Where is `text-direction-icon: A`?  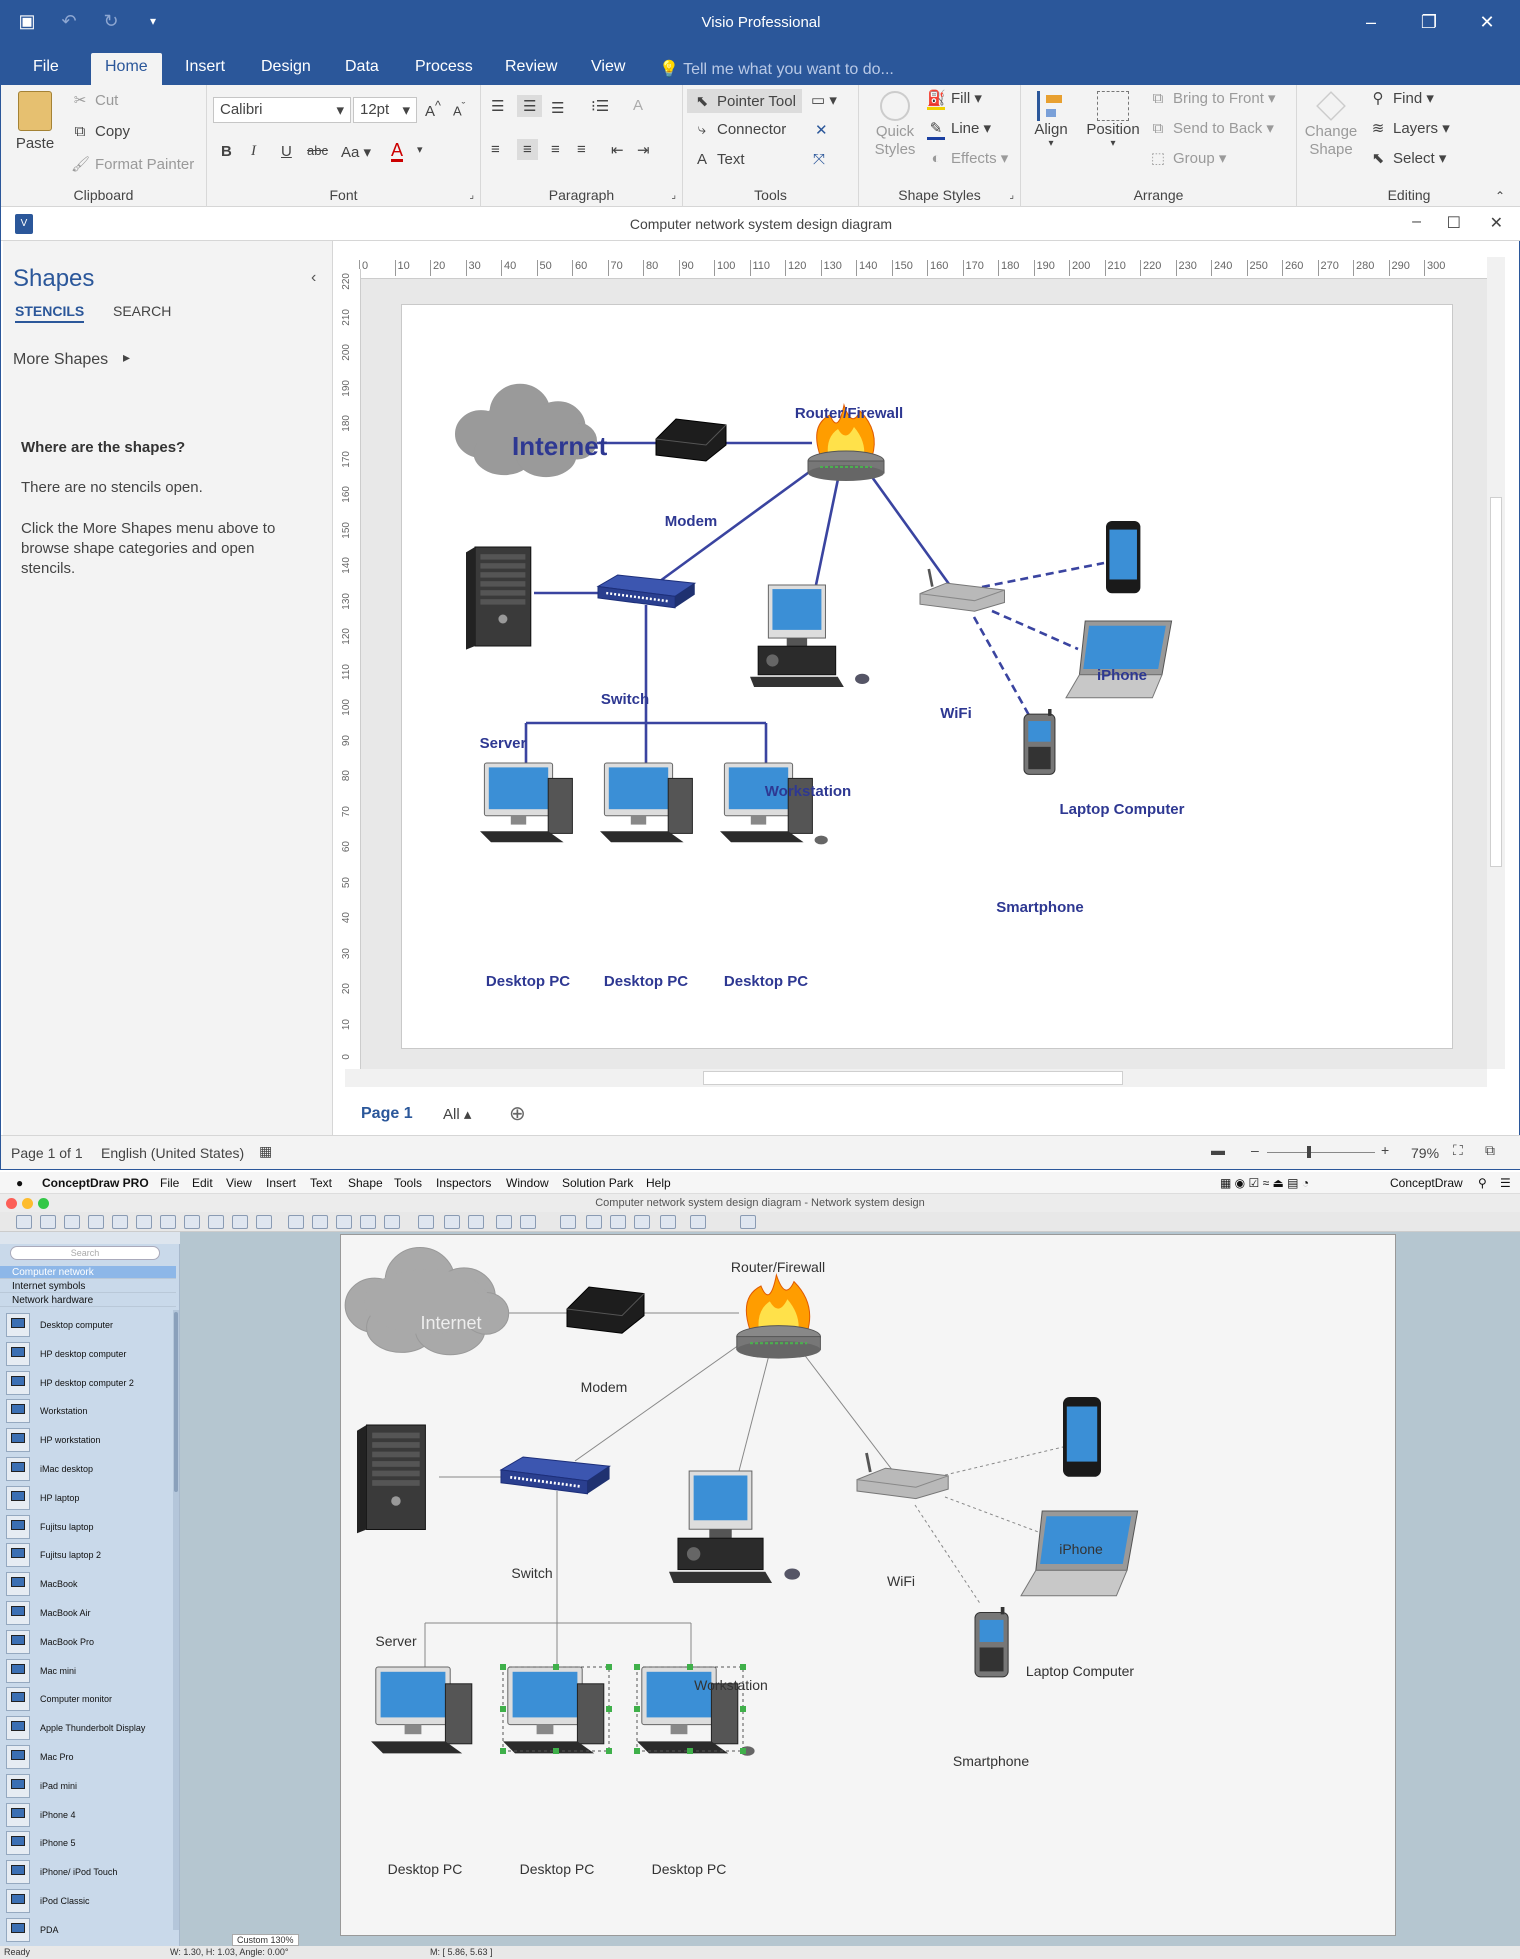
text-direction-icon: A is located at coordinates (638, 105).